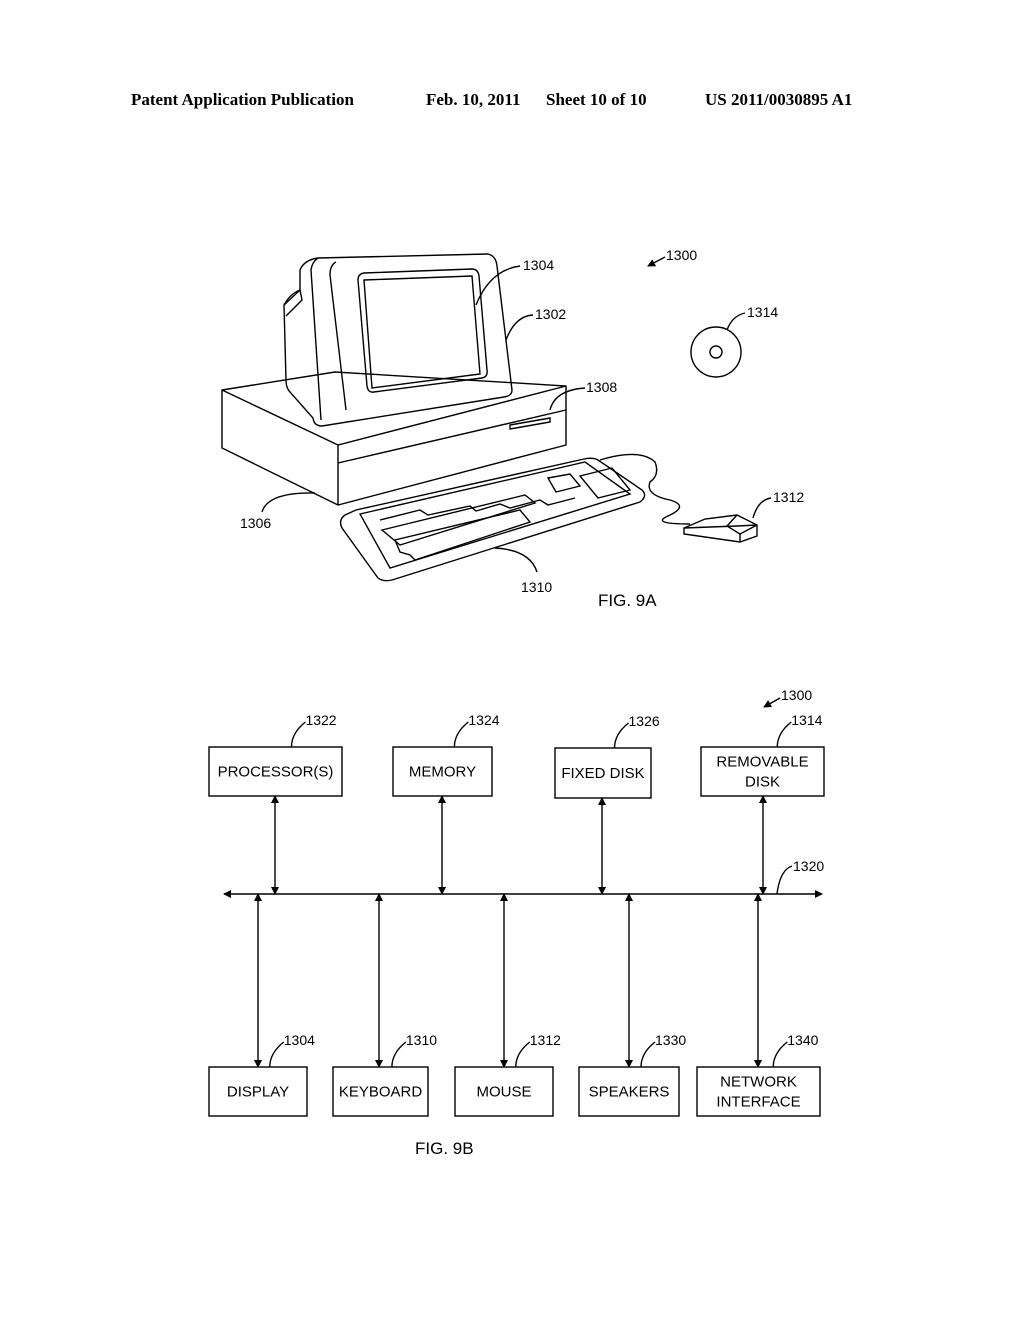  I want to click on box-label: DISPLAY, so click(258, 1092).